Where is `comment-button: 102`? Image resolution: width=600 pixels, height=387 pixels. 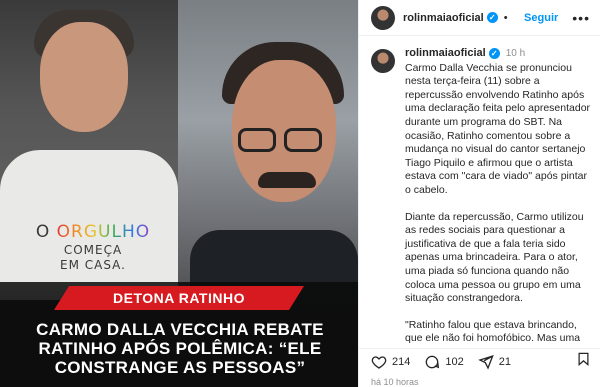
comment-button: 102 is located at coordinates (444, 362).